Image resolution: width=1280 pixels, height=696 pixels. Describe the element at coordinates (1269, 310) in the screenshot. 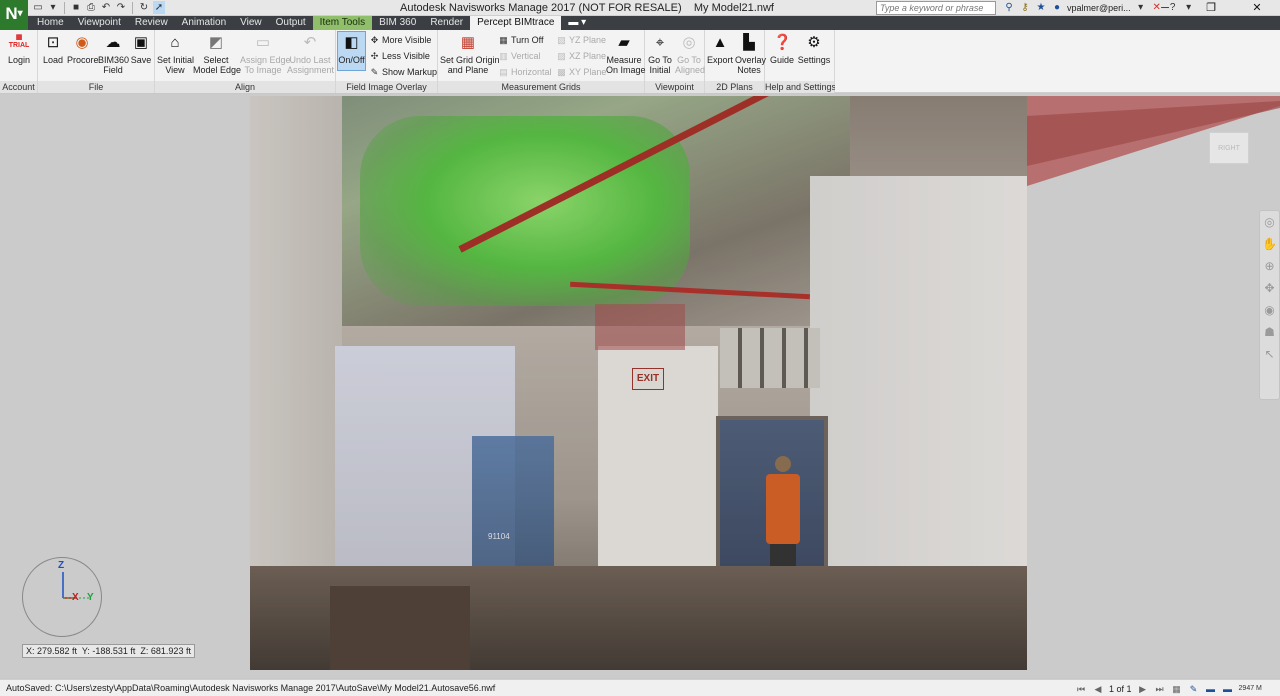

I see `look-icon: ◉` at that location.